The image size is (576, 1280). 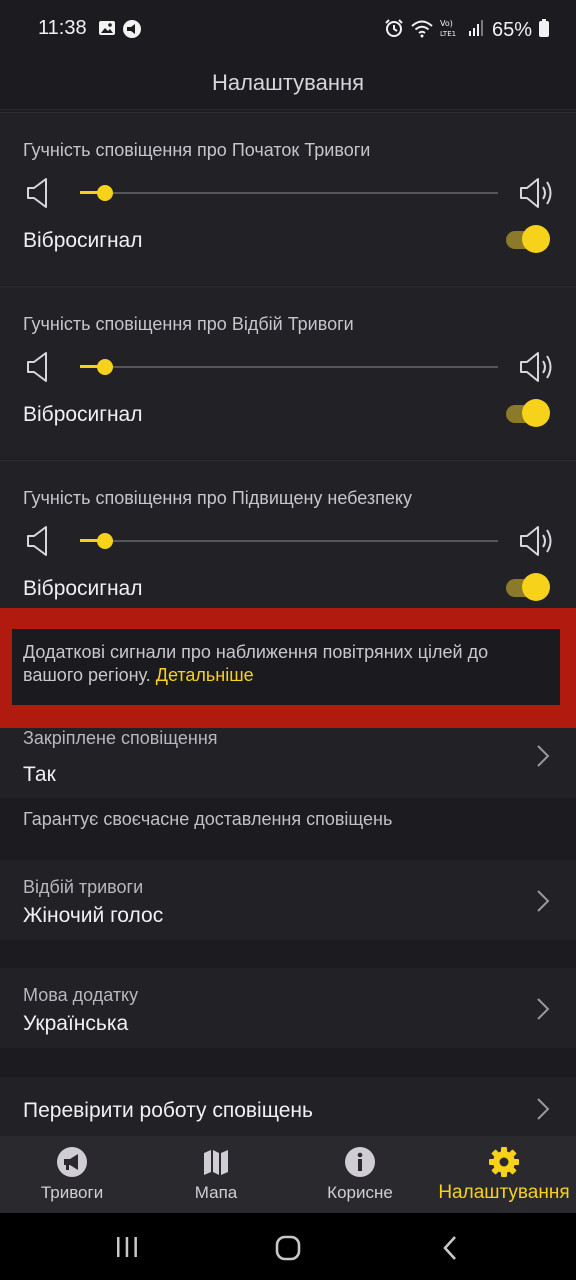 I want to click on all-clear-voice-row: Відбій тривоги Жіночий голос, so click(x=288, y=900).